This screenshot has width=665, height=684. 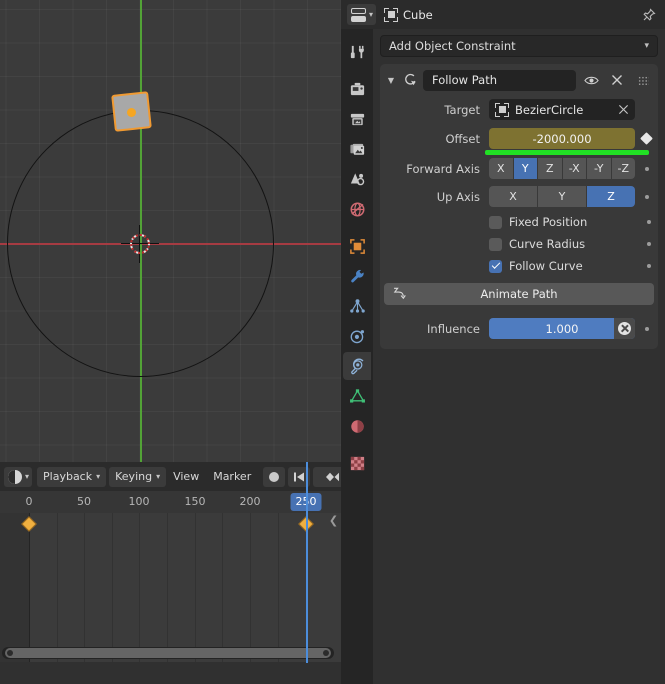 What do you see at coordinates (623, 168) in the screenshot?
I see `forward-axis-neg-z: -Z` at bounding box center [623, 168].